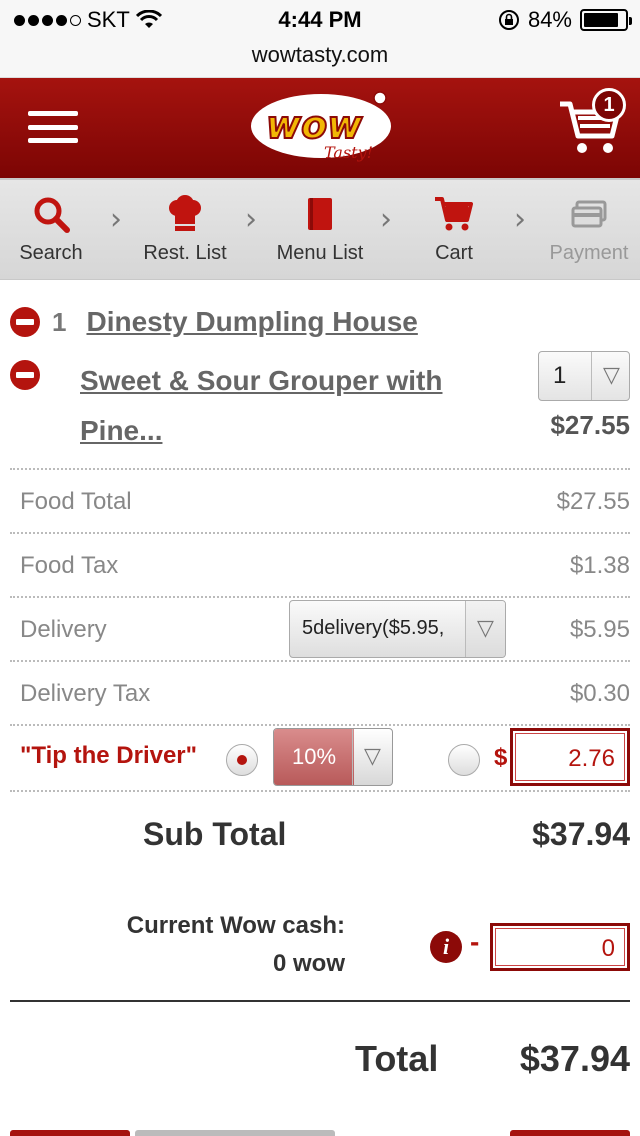  I want to click on svg-text: wow, so click(314, 125).